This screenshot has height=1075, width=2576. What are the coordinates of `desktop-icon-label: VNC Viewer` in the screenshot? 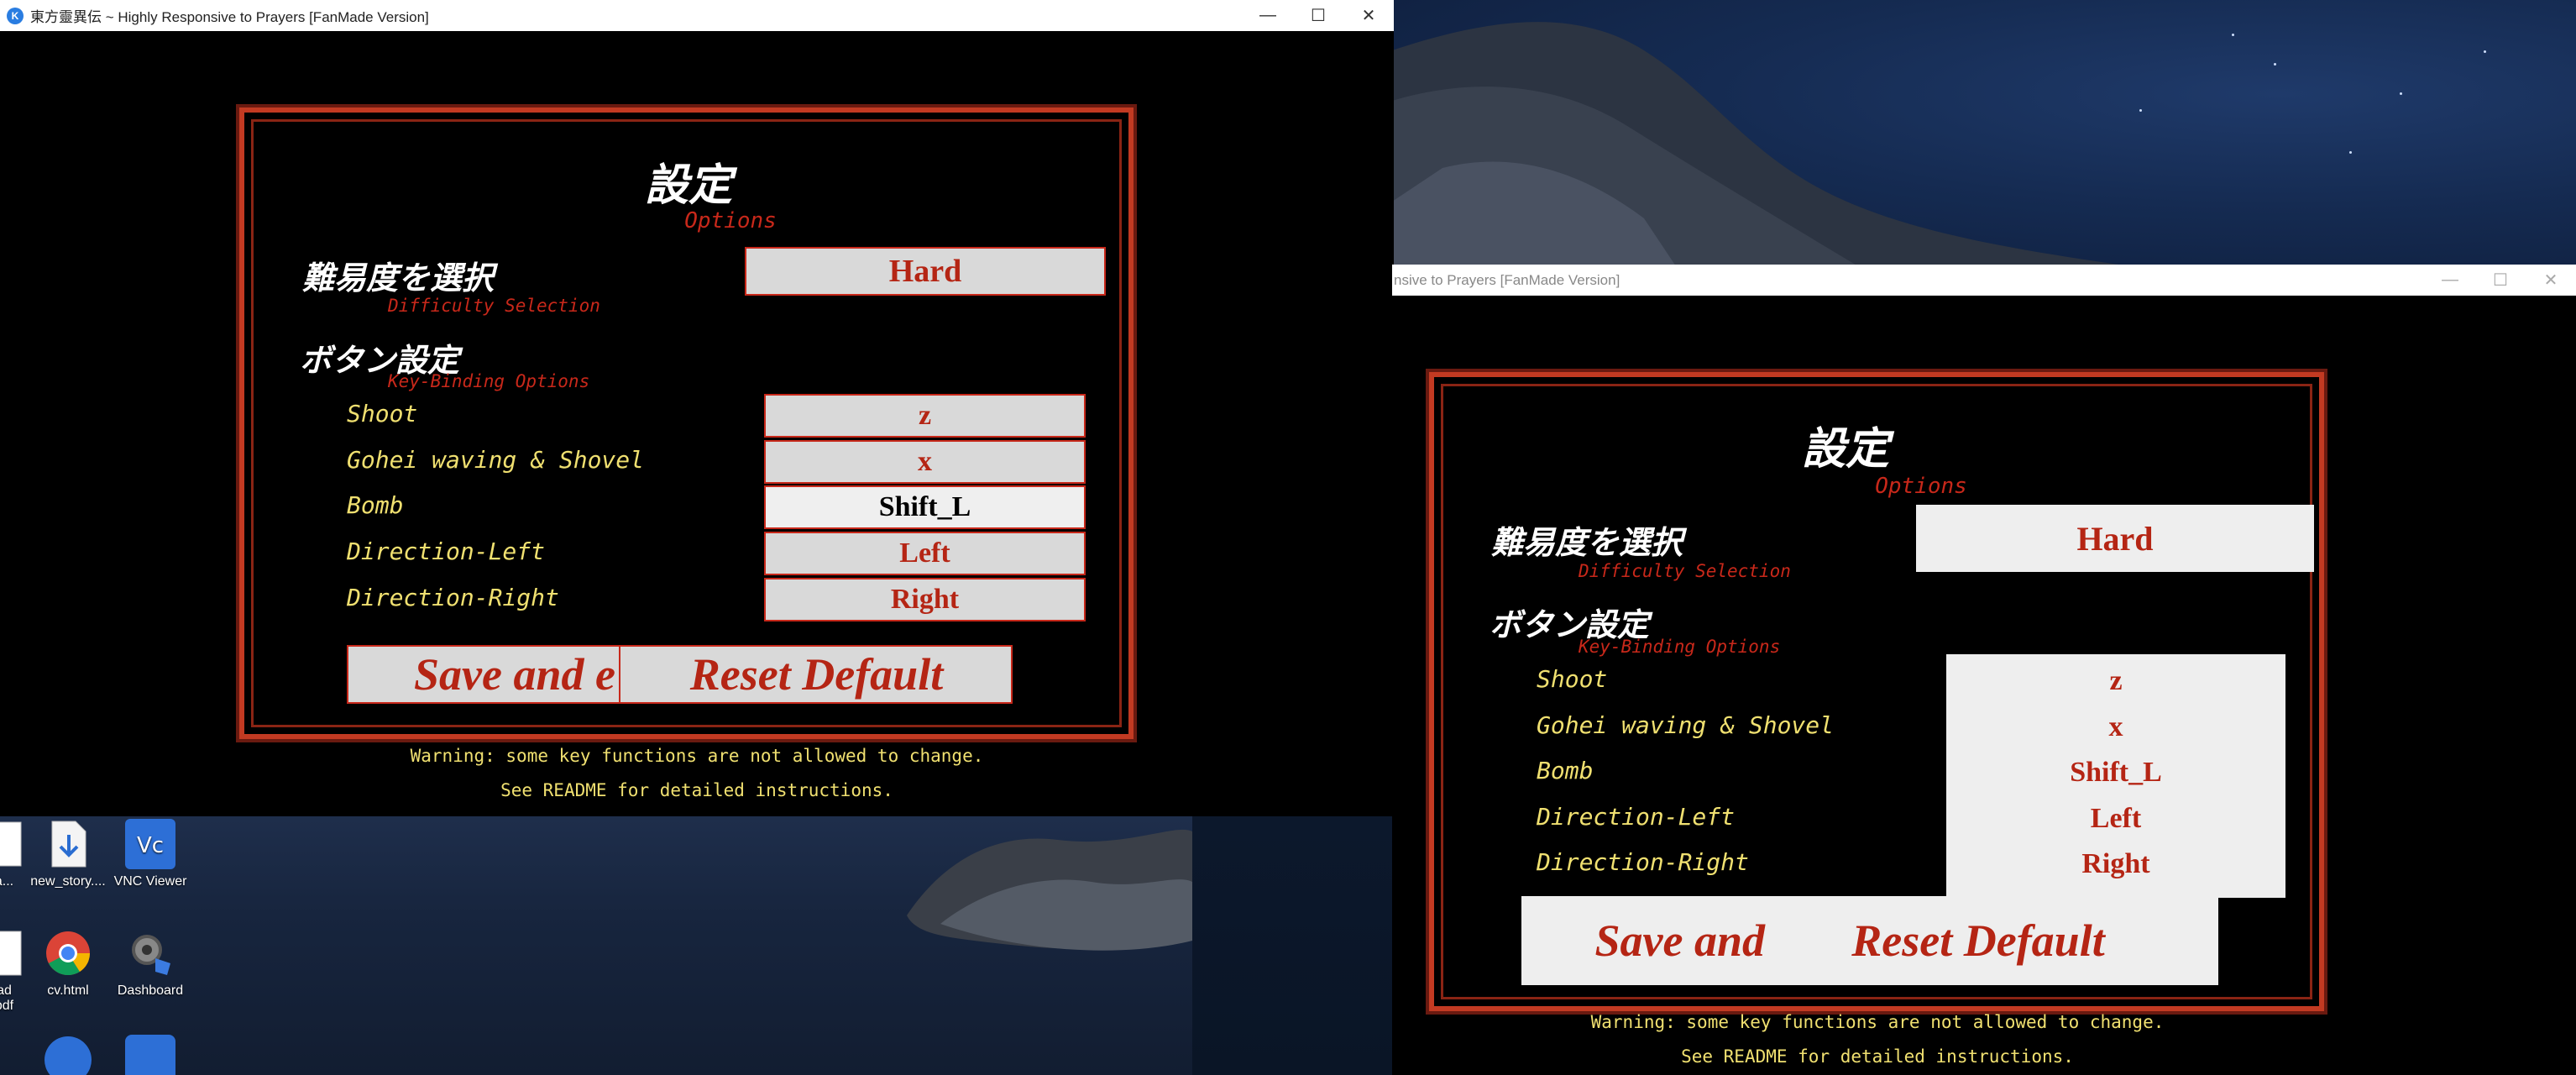 It's located at (150, 881).